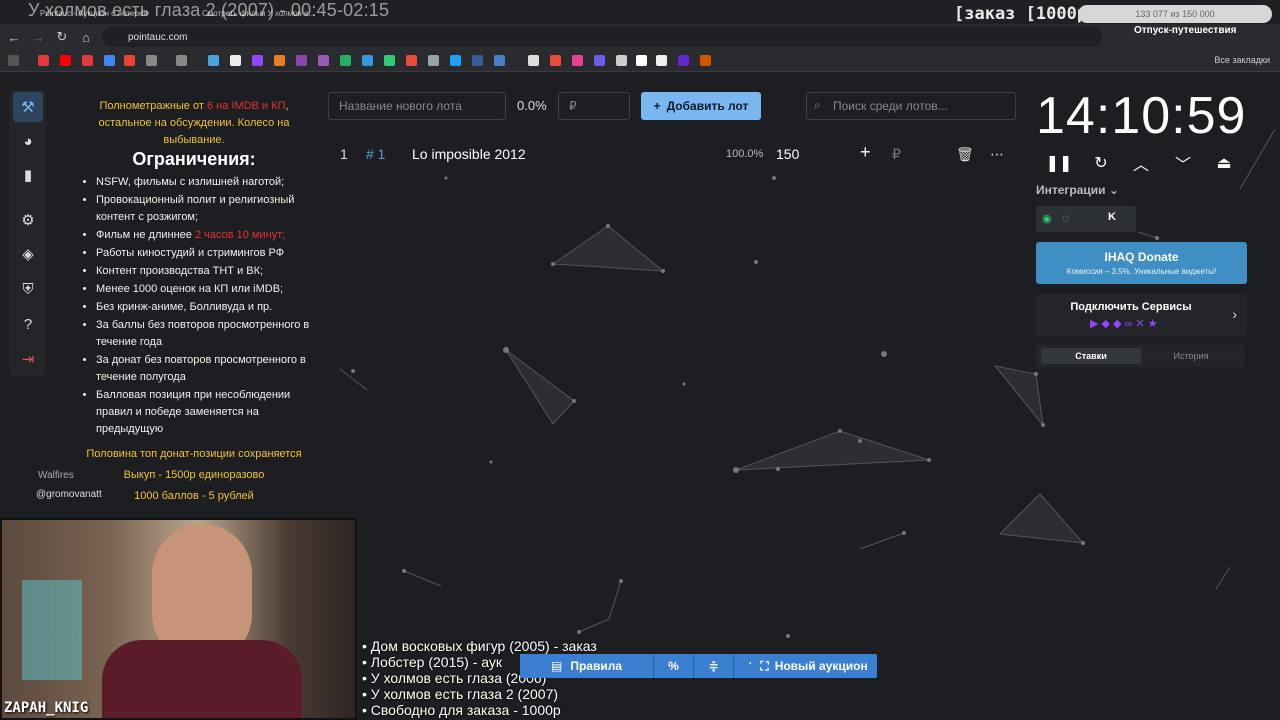 This screenshot has width=1280, height=720. What do you see at coordinates (28, 107) in the screenshot?
I see `gavel-icon: ⚒` at bounding box center [28, 107].